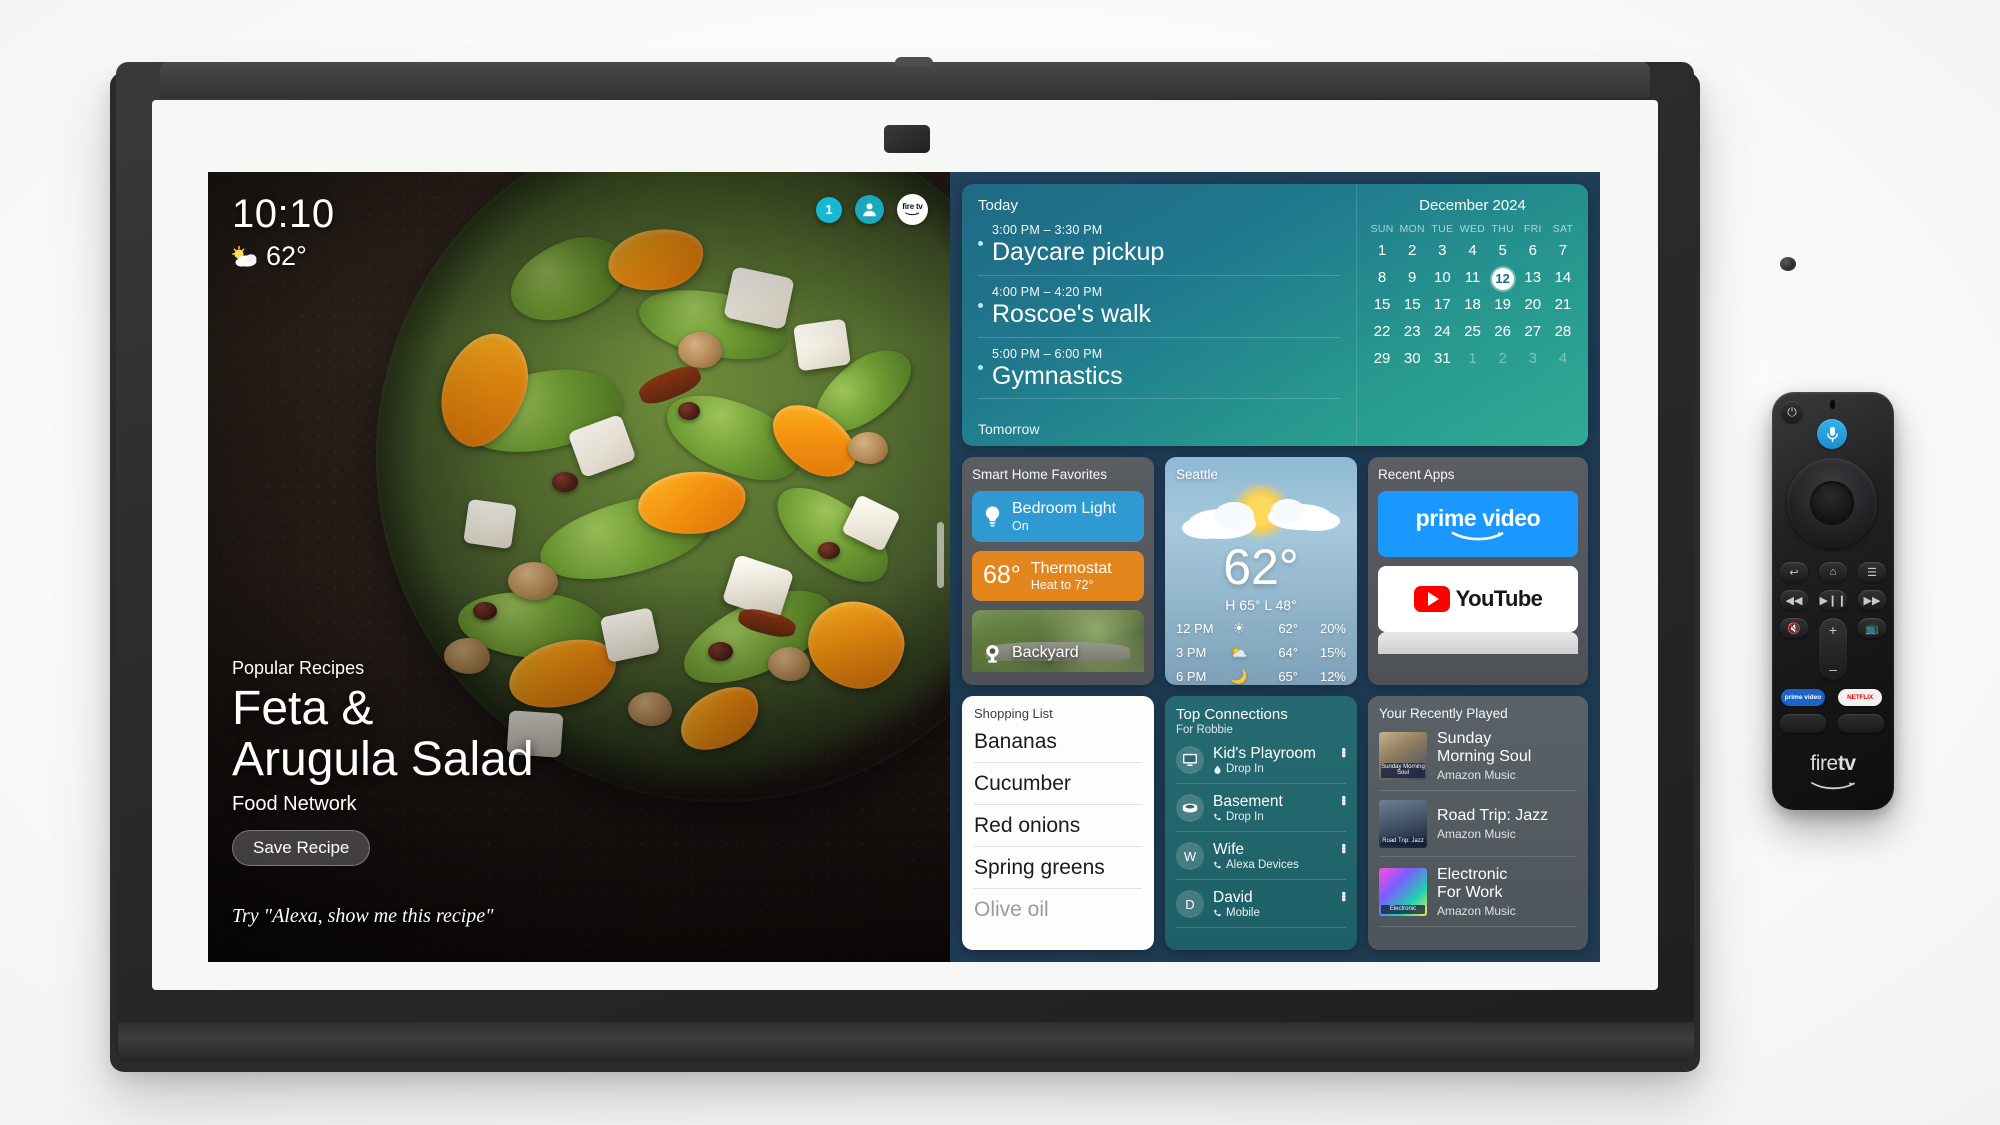  What do you see at coordinates (1792, 412) in the screenshot?
I see `remote-power-button: ⏻` at bounding box center [1792, 412].